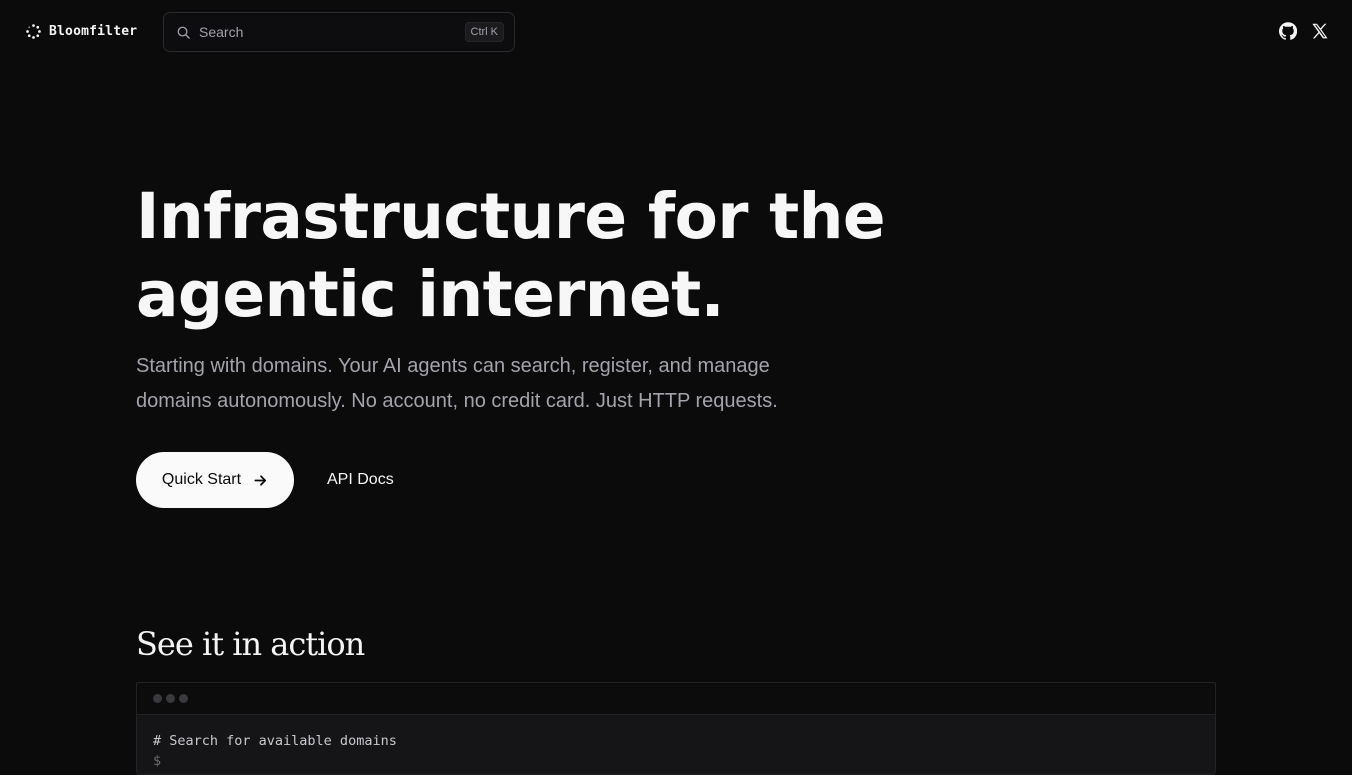 This screenshot has height=775, width=1352. Describe the element at coordinates (250, 644) in the screenshot. I see `section-heading: See it in action` at that location.